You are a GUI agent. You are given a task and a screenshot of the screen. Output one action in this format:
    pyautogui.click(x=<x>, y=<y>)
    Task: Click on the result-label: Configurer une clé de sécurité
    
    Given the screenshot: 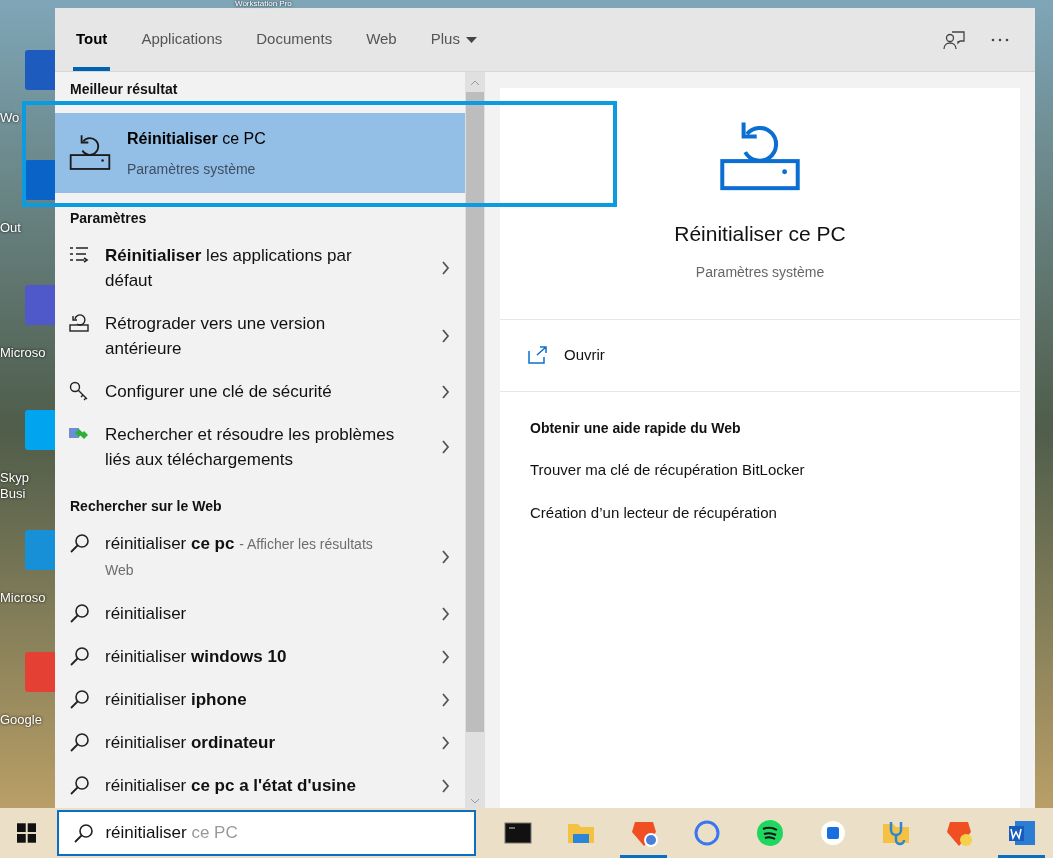 What is the action you would take?
    pyautogui.click(x=219, y=392)
    